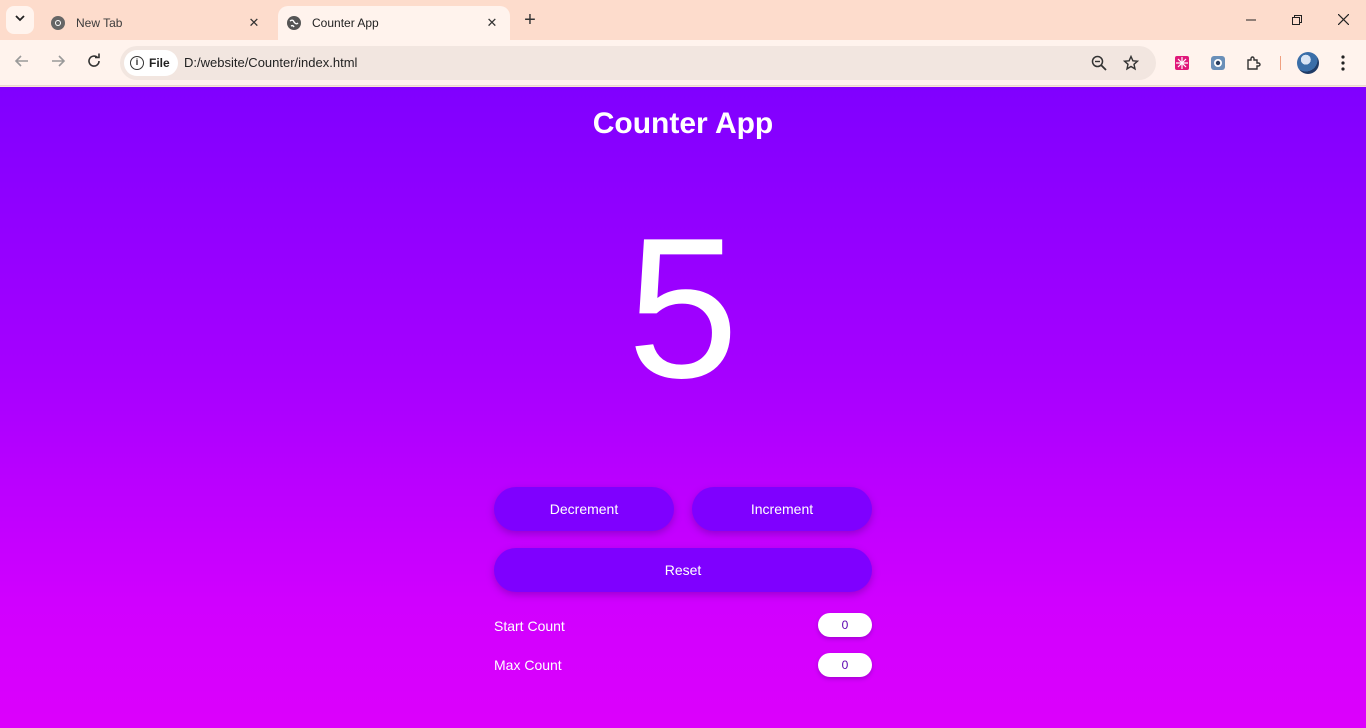  I want to click on reload-icon, so click(94, 63).